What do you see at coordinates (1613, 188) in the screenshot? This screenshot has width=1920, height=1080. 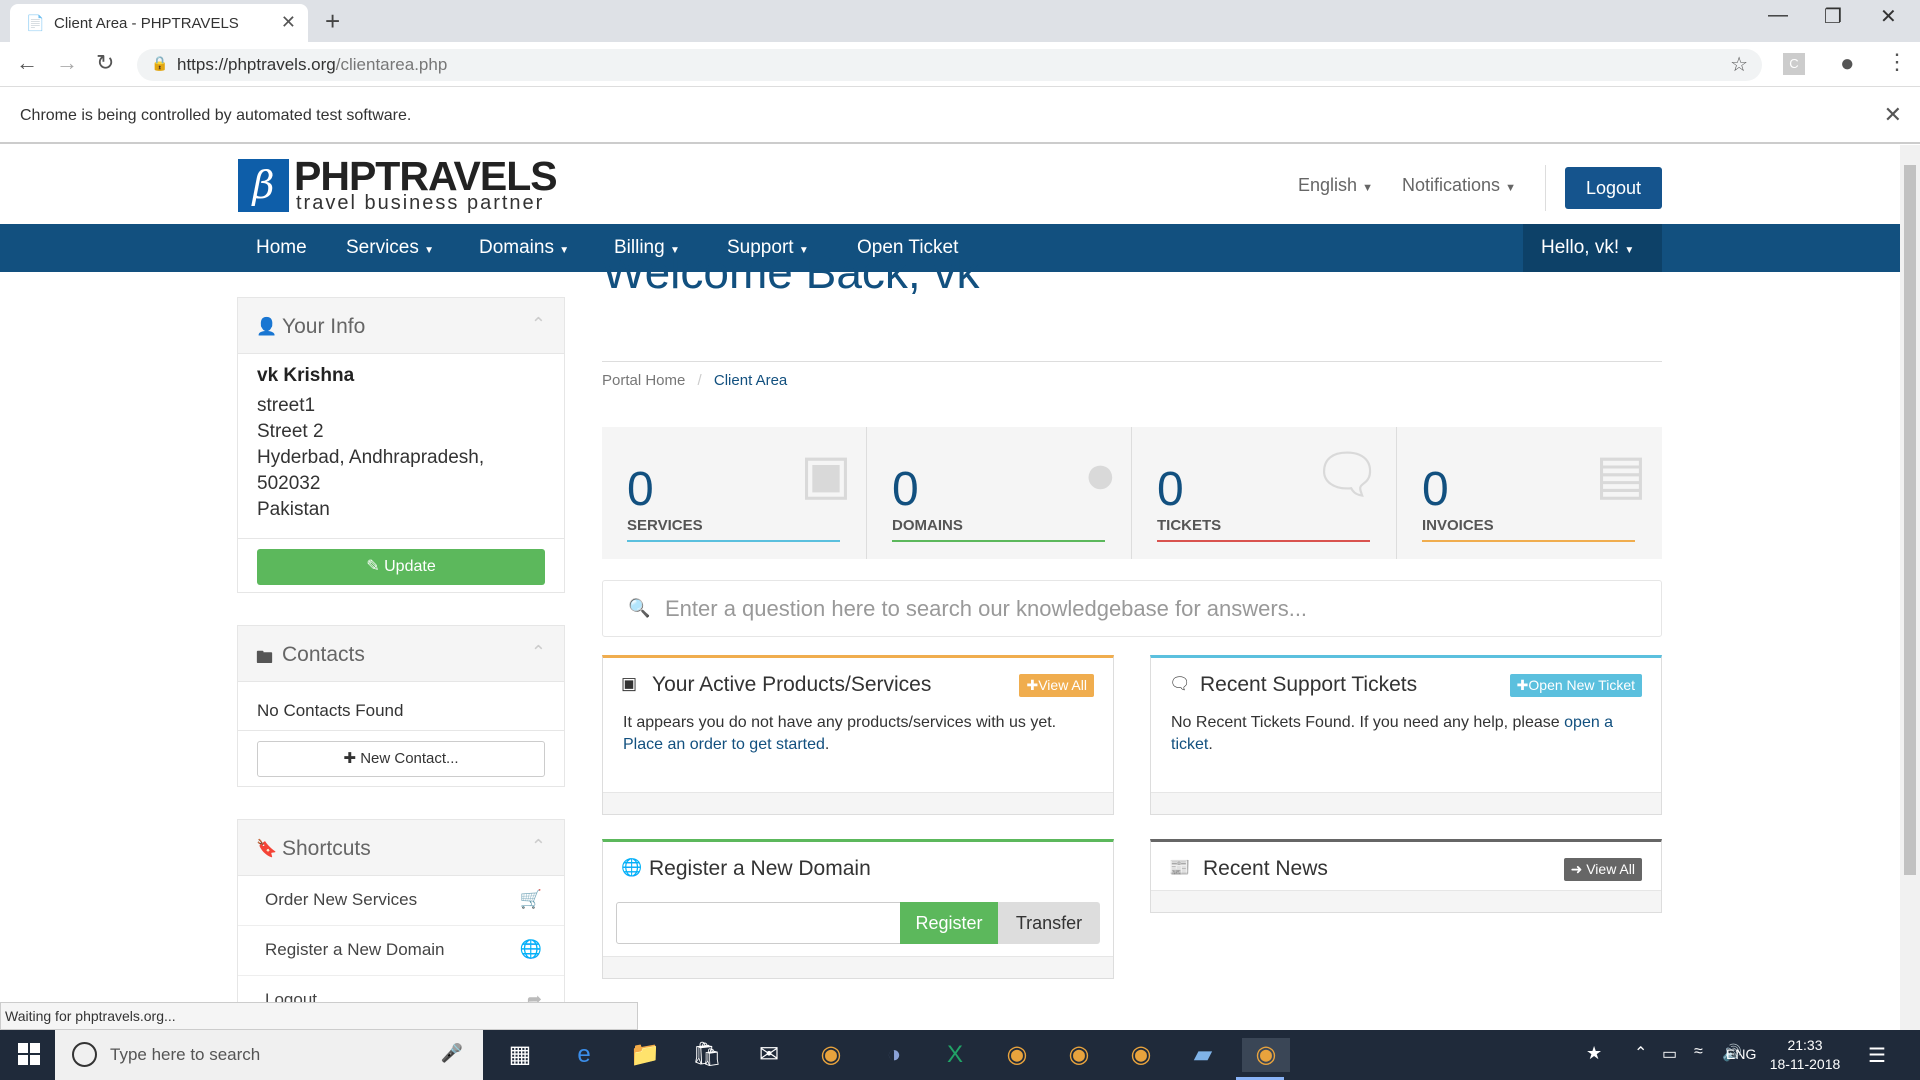 I see `logout-button: Logout` at bounding box center [1613, 188].